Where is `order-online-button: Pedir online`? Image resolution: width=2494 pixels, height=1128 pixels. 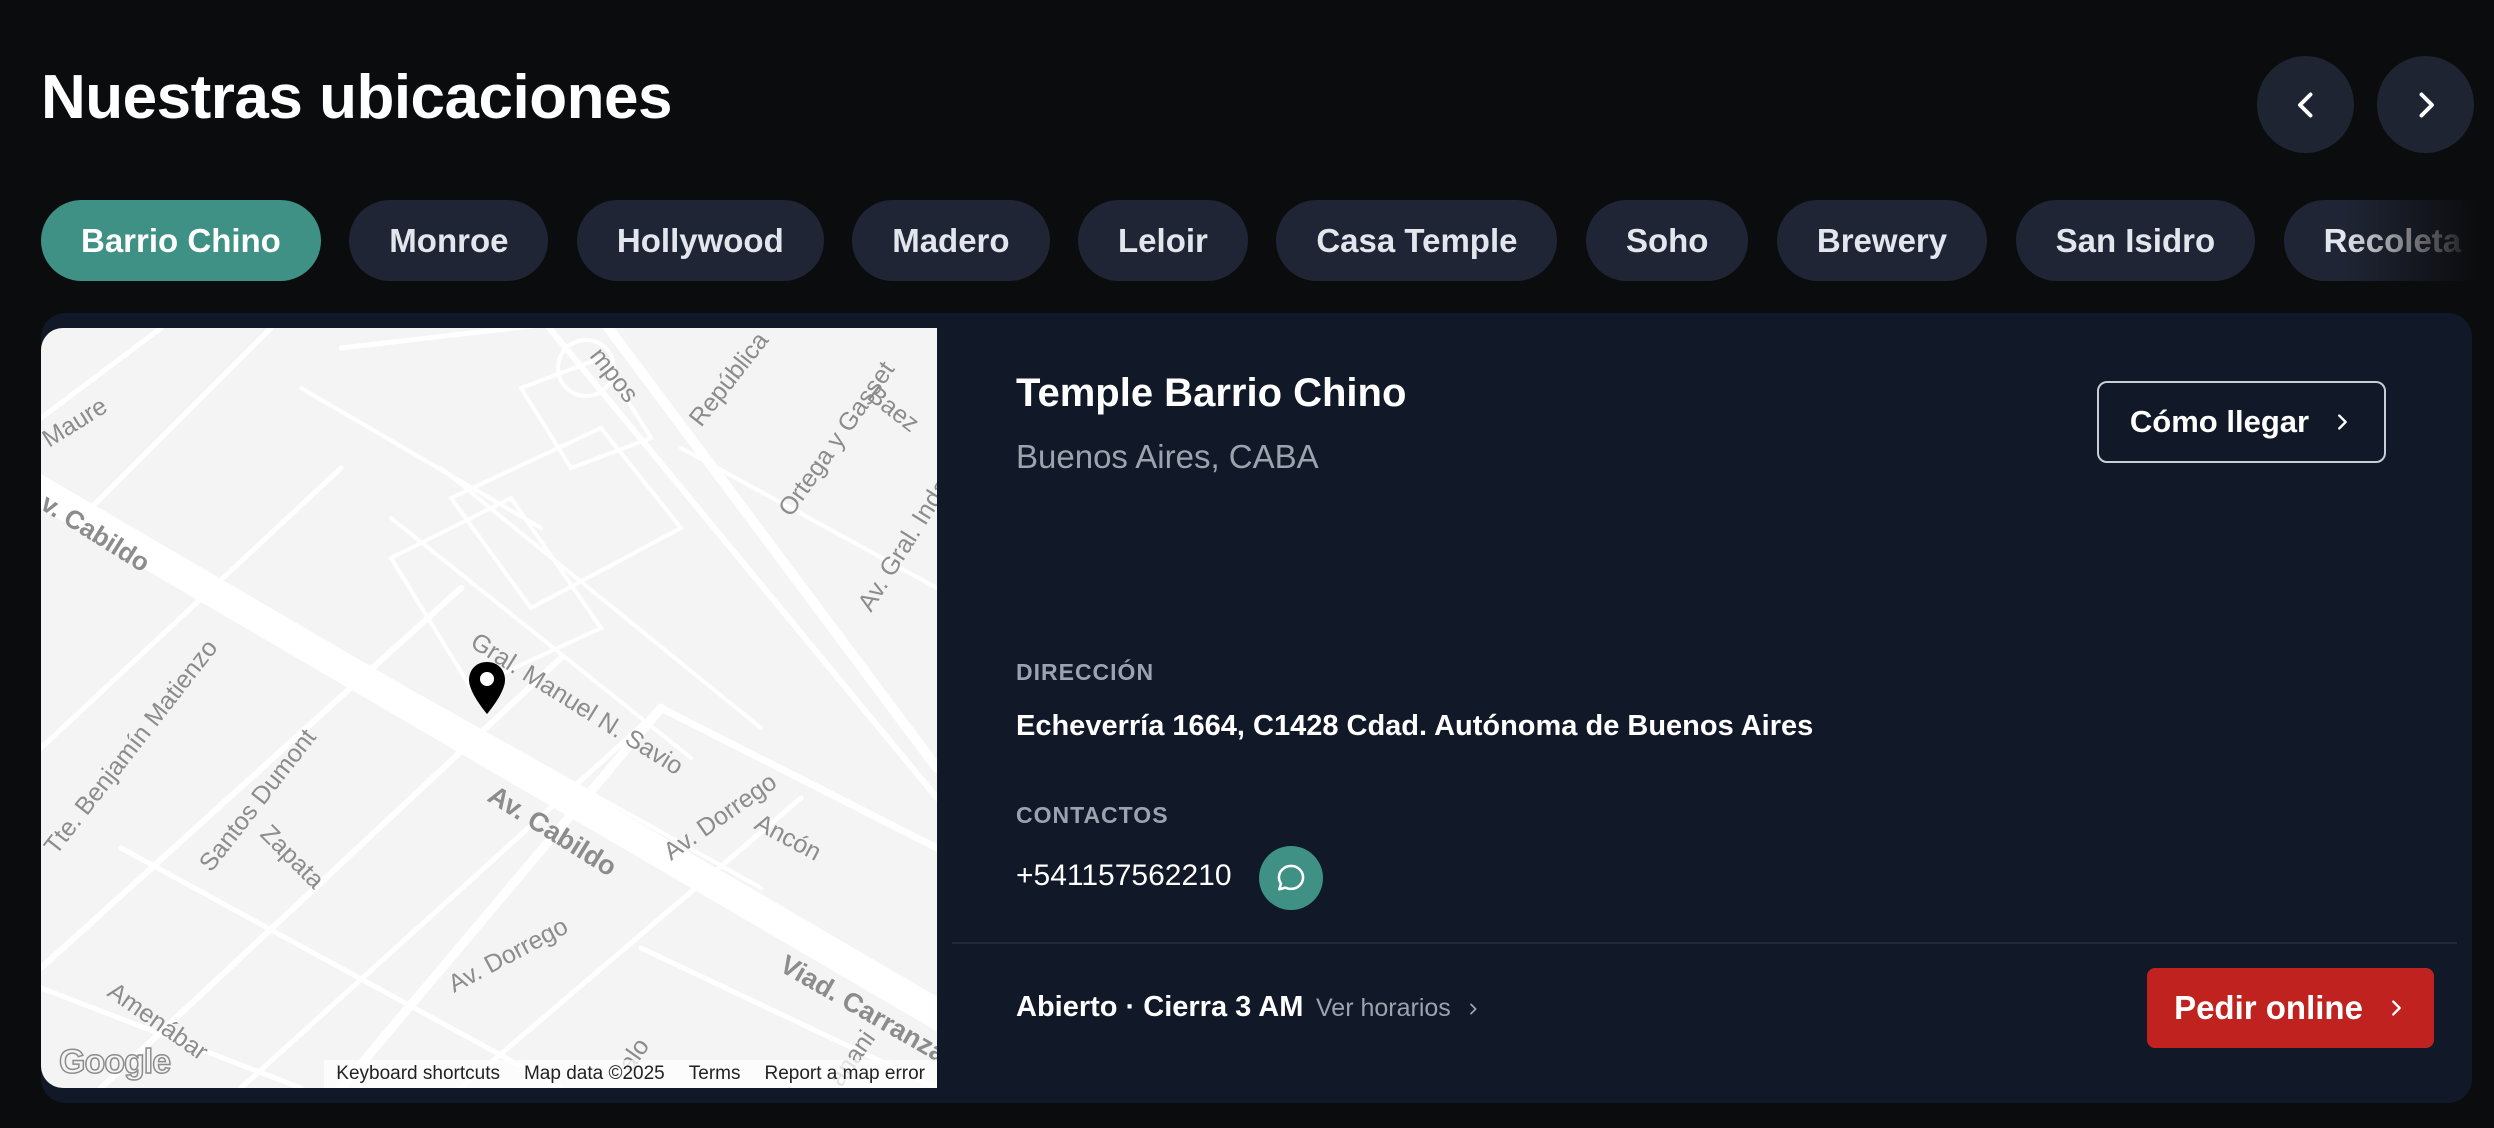 order-online-button: Pedir online is located at coordinates (2290, 1008).